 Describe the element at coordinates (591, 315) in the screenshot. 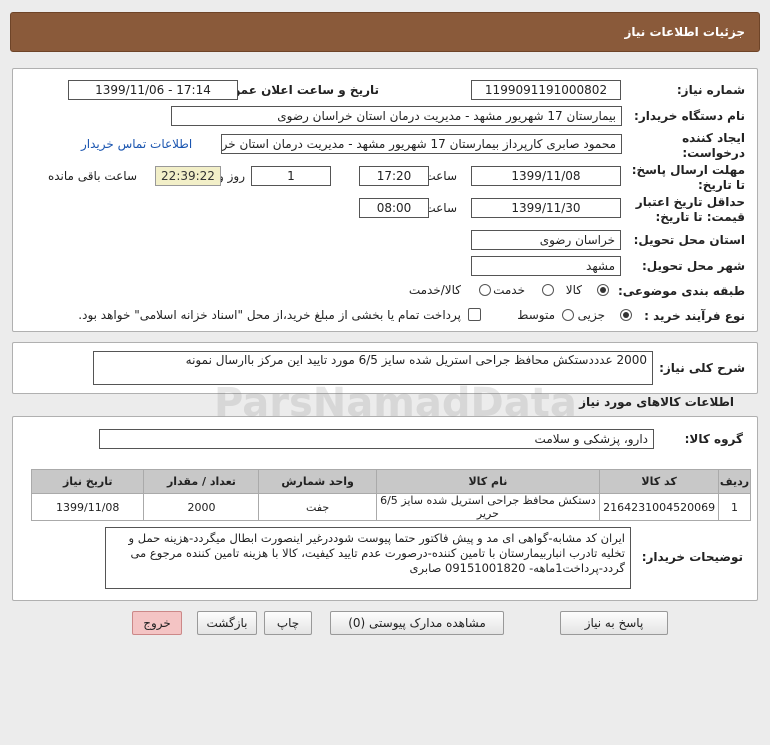

I see `process-option-minor: جزیی` at that location.